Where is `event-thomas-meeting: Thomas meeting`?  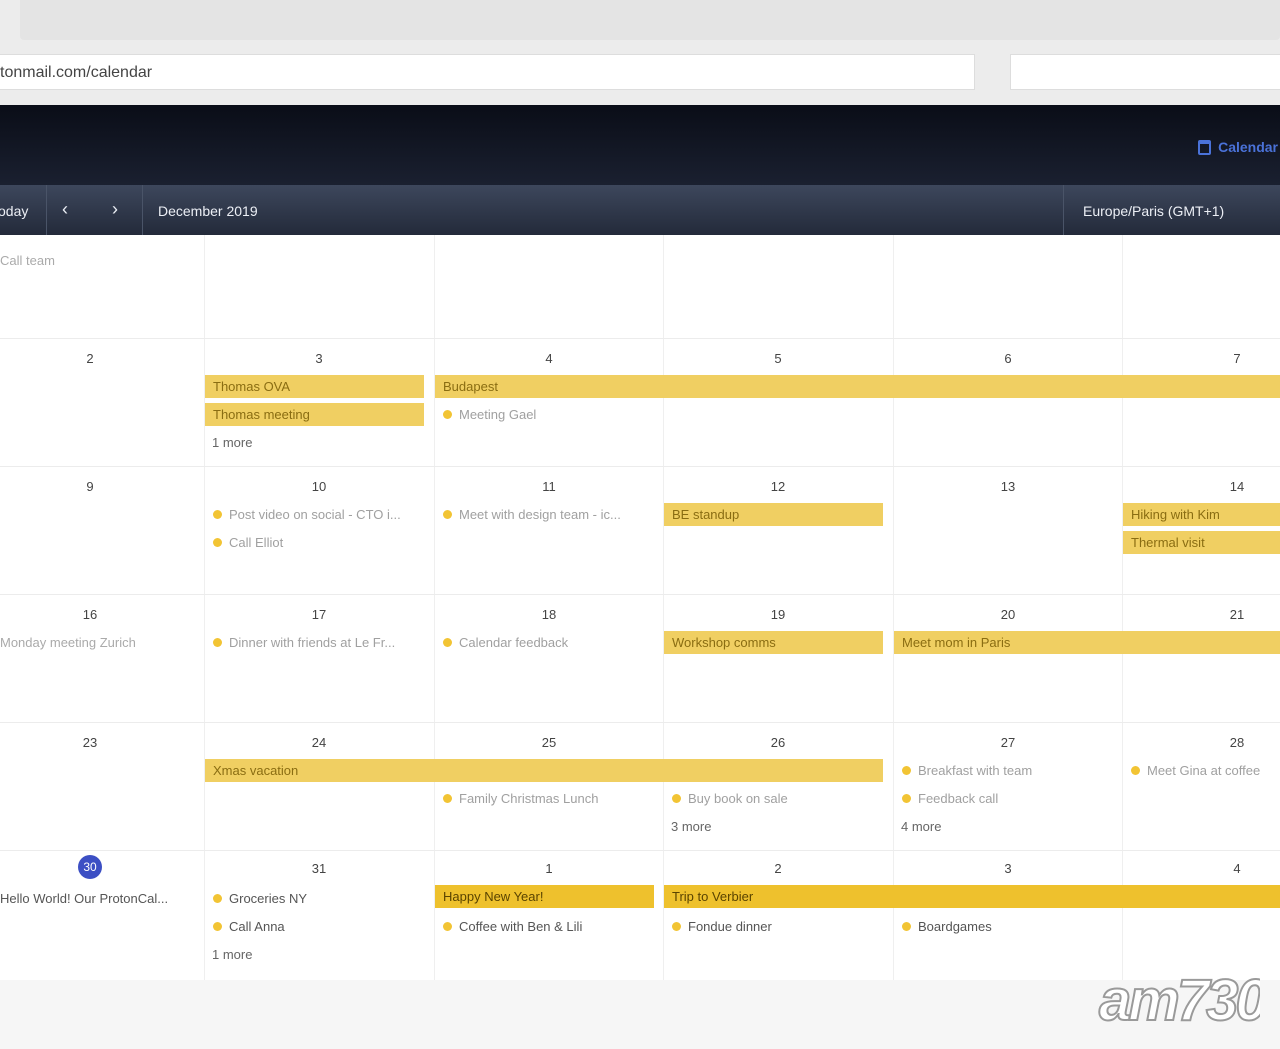
event-thomas-meeting: Thomas meeting is located at coordinates (314, 414).